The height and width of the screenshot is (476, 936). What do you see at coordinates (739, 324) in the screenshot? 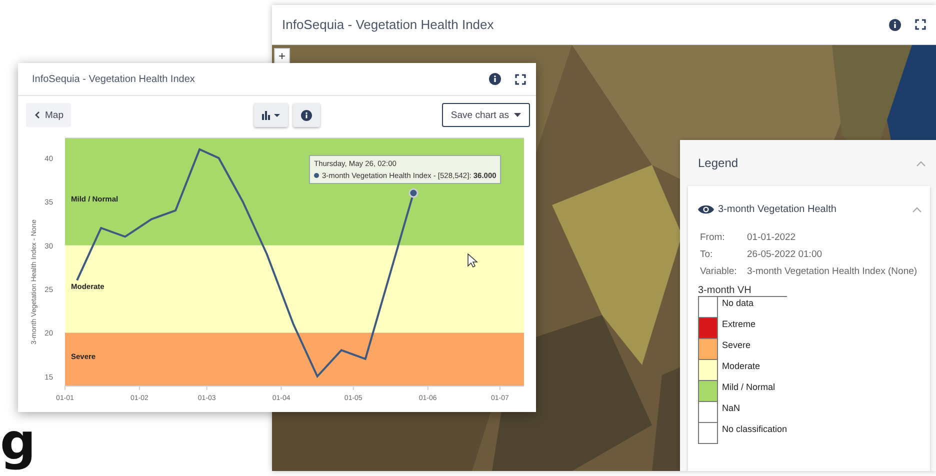
I see `class-label: Extreme` at bounding box center [739, 324].